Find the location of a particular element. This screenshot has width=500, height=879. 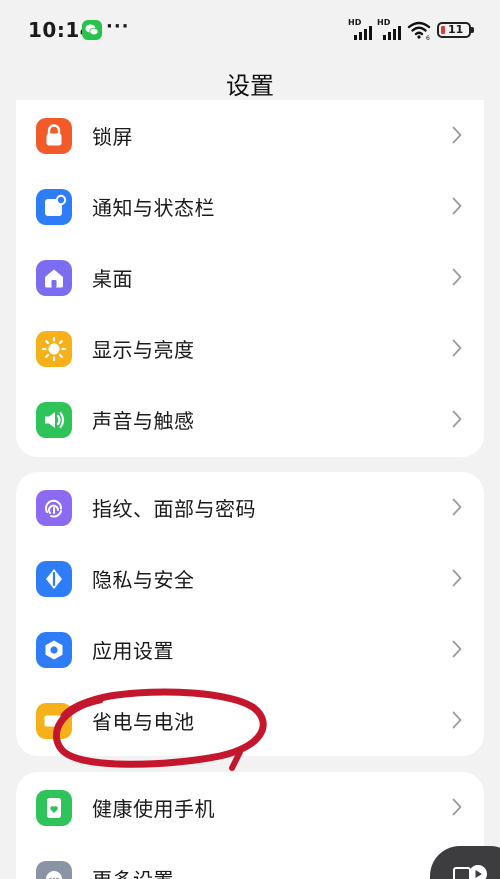

settings-group-3: 健康使用手机 更多设置 is located at coordinates (250, 825).